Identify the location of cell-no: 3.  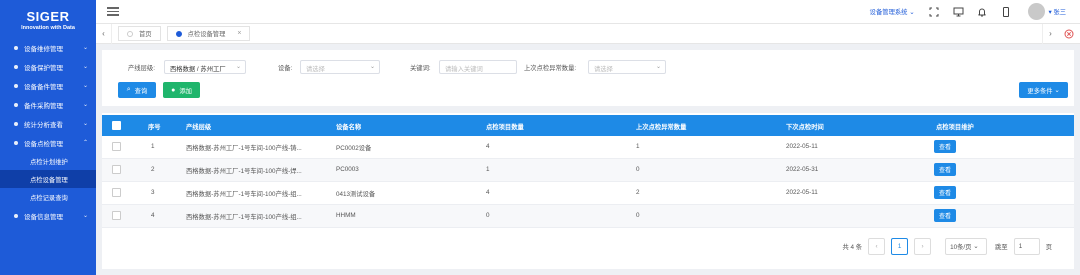
(153, 192).